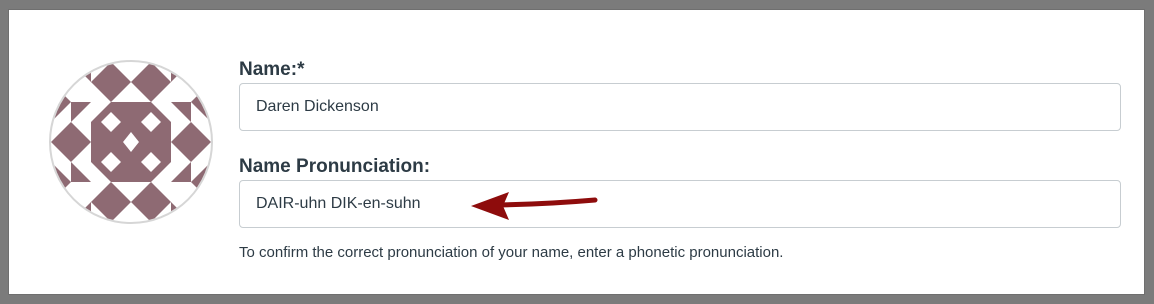 The width and height of the screenshot is (1154, 304). What do you see at coordinates (272, 69) in the screenshot?
I see `name-label: Name:*` at bounding box center [272, 69].